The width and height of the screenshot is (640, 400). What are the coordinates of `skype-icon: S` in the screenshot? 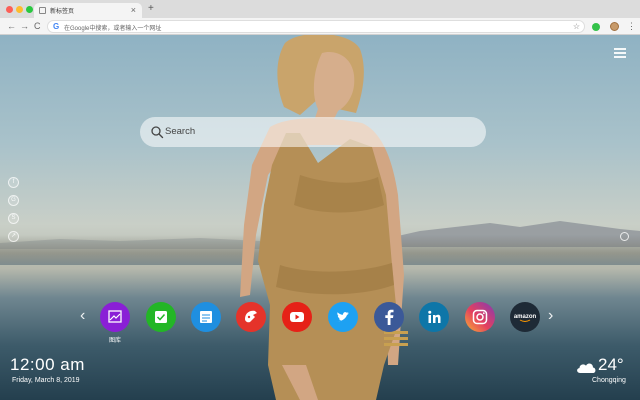 It's located at (13, 218).